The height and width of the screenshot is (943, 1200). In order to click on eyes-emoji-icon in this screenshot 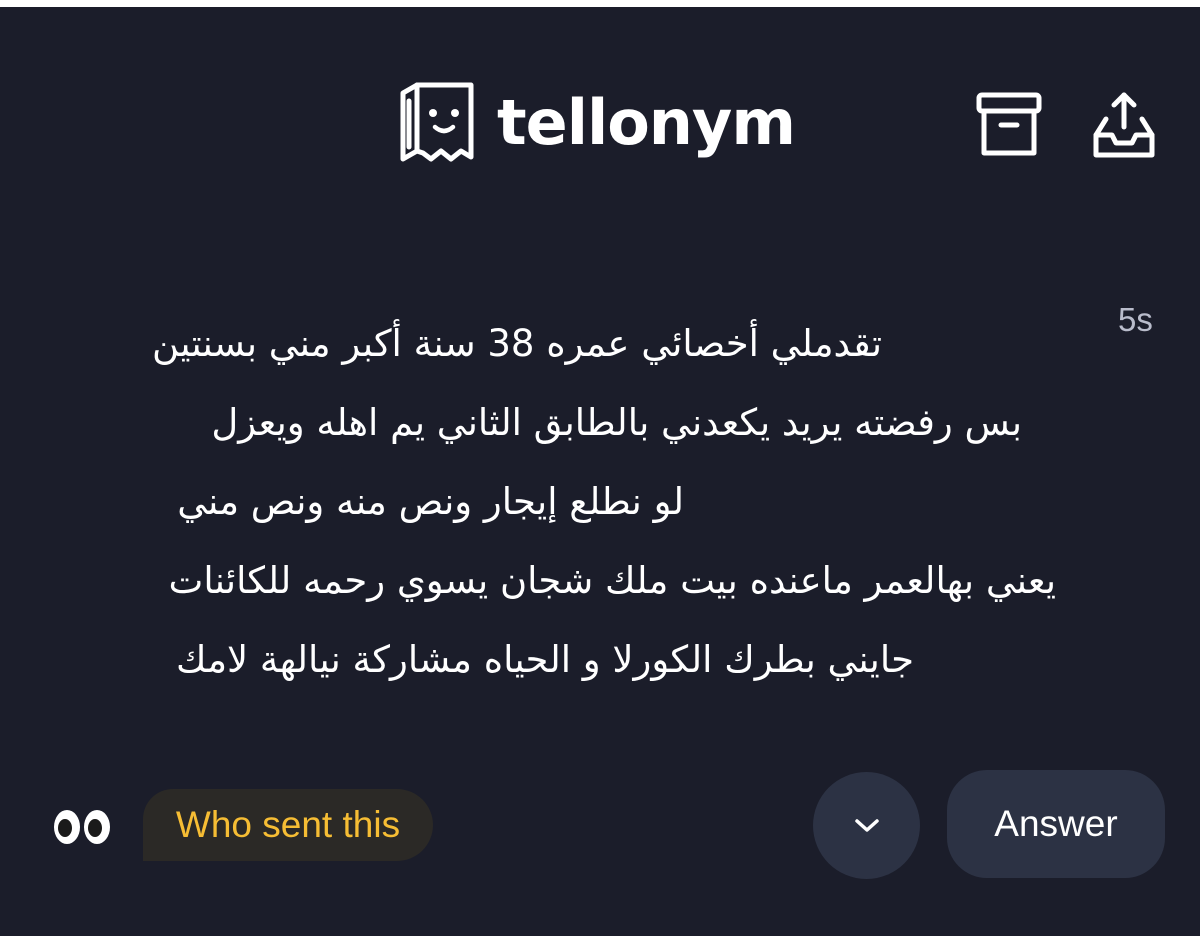, I will do `click(82, 827)`.